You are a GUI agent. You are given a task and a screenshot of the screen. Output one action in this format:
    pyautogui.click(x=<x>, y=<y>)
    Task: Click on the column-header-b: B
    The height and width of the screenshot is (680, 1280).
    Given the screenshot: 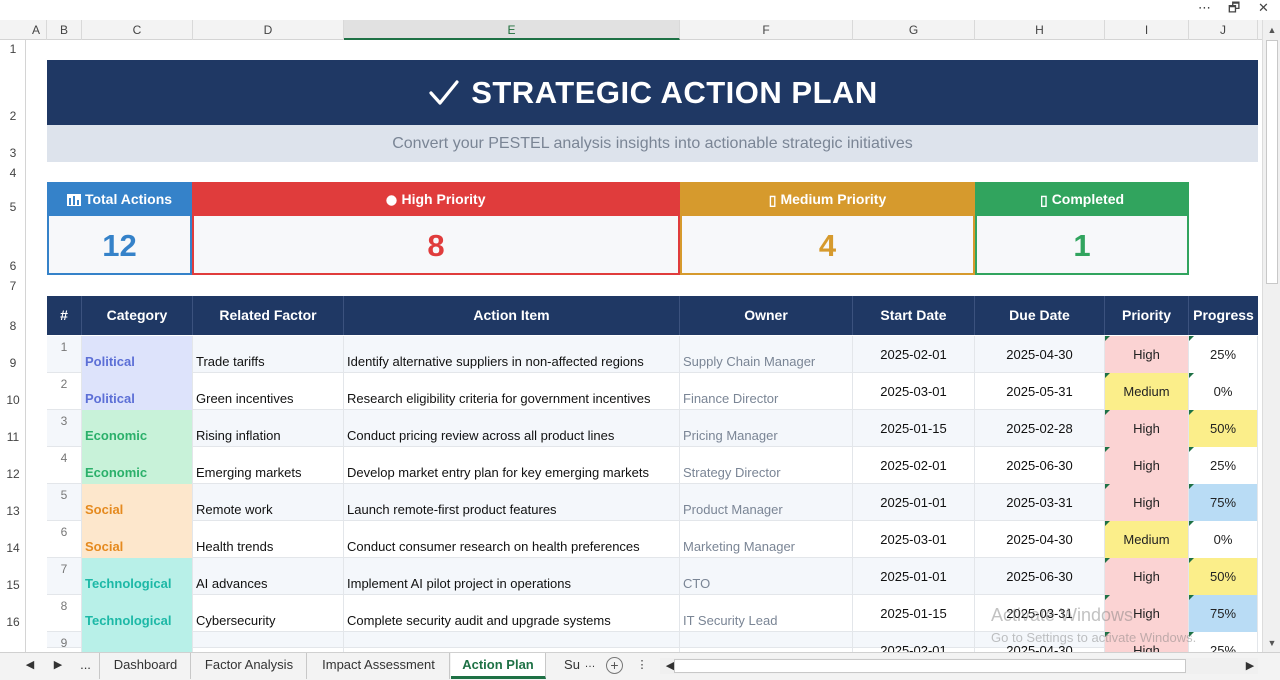 What is the action you would take?
    pyautogui.click(x=64, y=30)
    